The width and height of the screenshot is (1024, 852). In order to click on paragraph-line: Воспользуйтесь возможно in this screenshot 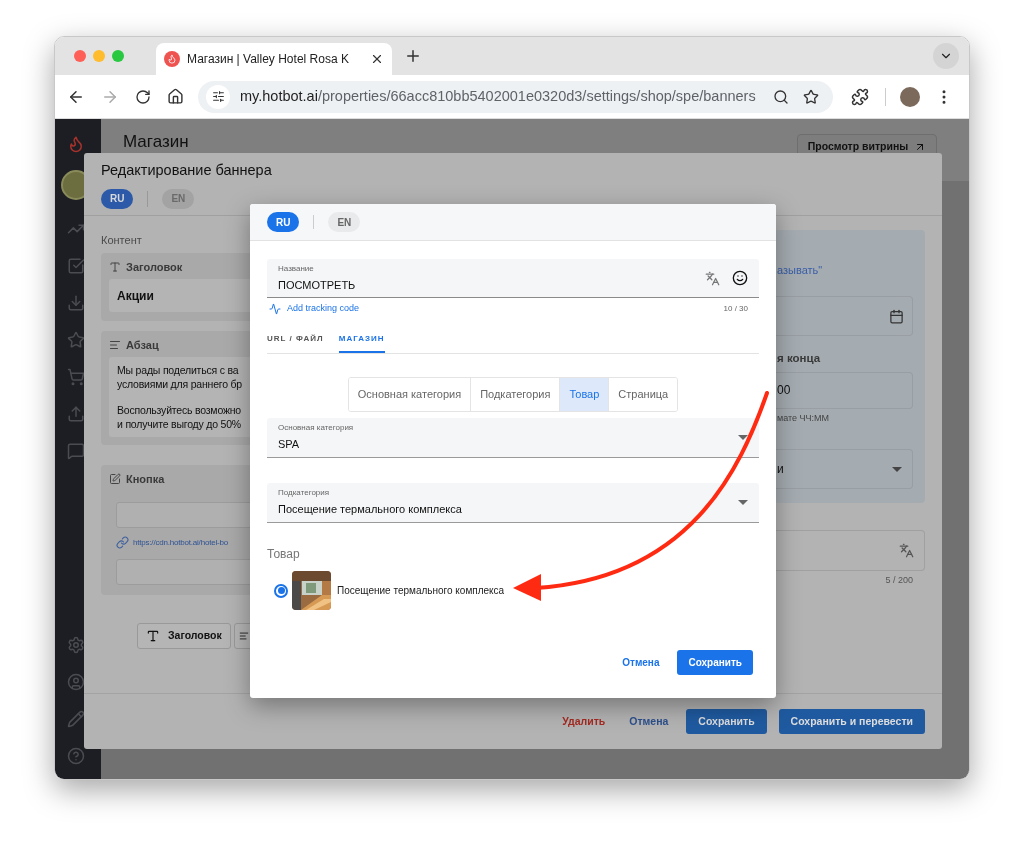, I will do `click(179, 410)`.